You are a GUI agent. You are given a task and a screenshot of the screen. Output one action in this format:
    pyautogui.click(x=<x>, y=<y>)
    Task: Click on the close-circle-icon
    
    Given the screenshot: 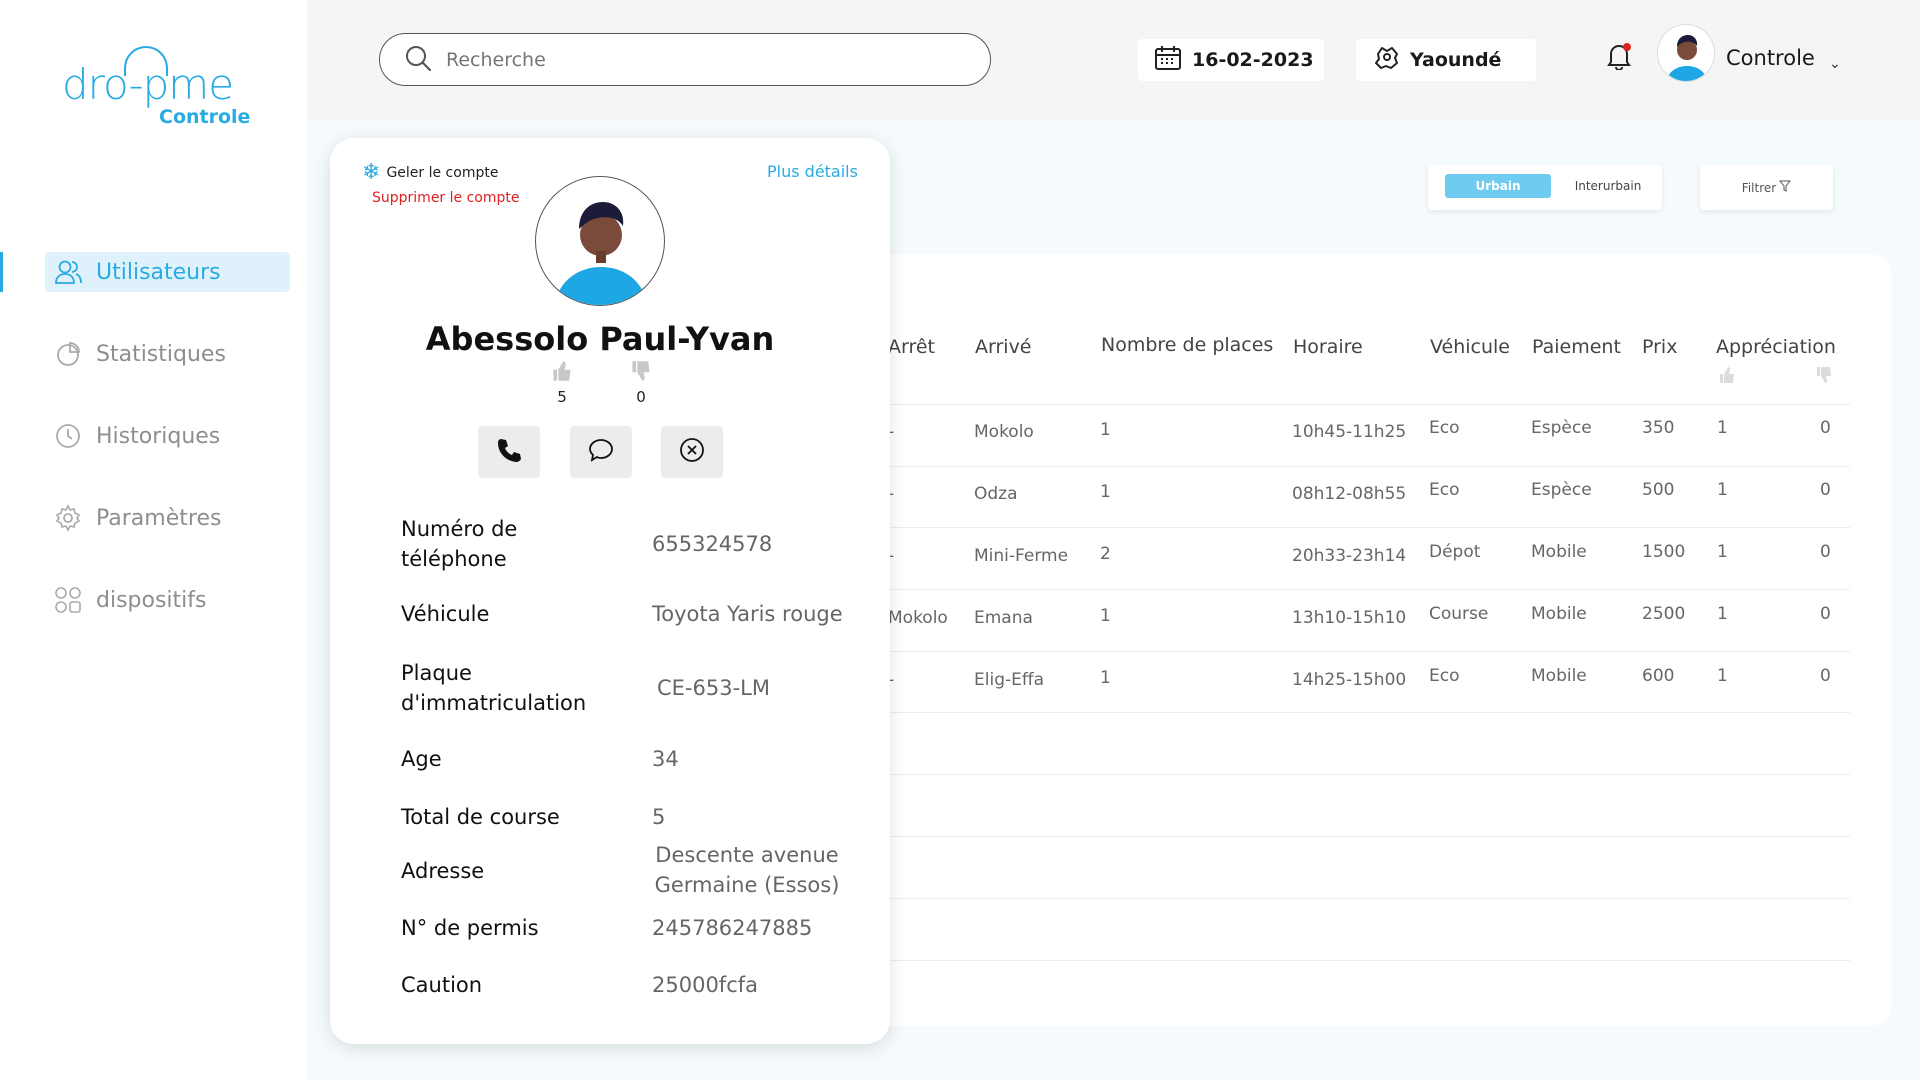 What is the action you would take?
    pyautogui.click(x=692, y=452)
    